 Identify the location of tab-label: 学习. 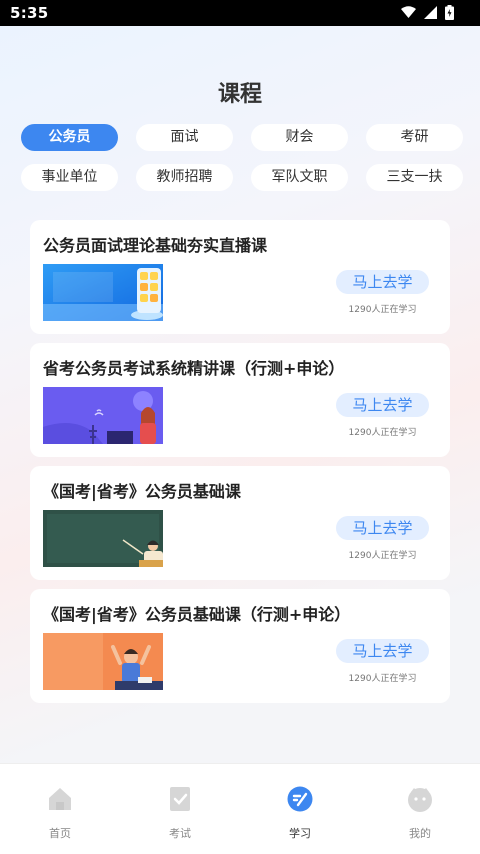
(300, 833).